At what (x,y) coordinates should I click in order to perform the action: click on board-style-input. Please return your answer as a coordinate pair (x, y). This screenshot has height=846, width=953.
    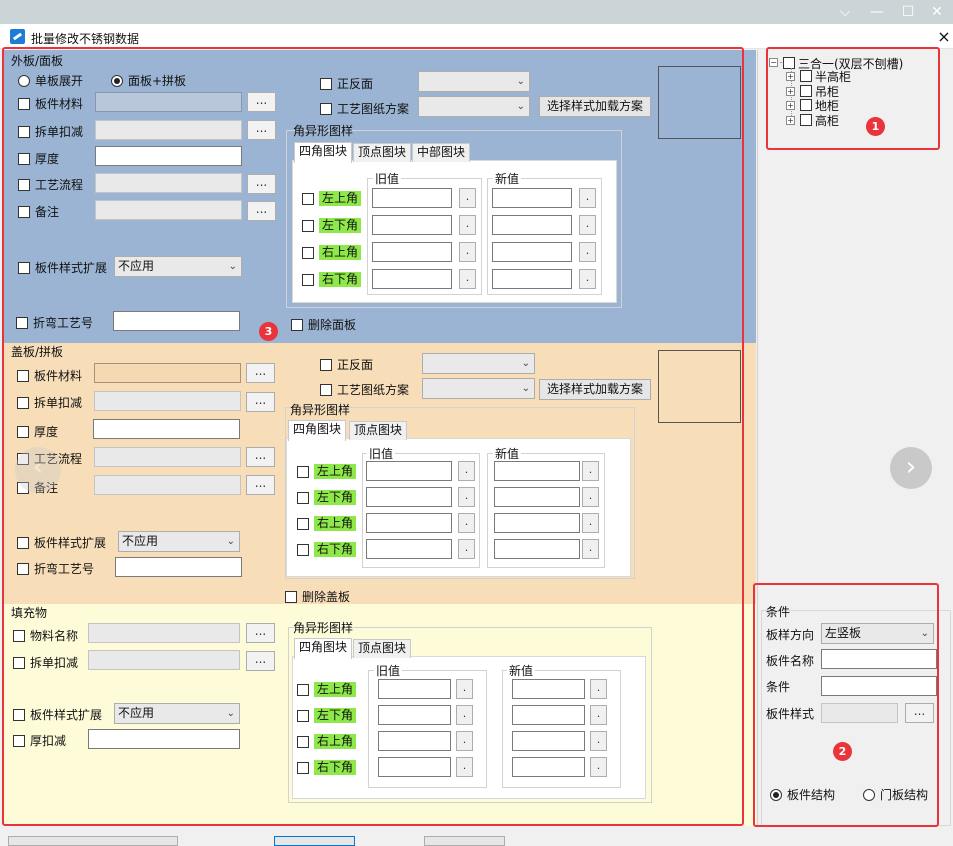
    Looking at the image, I should click on (859, 713).